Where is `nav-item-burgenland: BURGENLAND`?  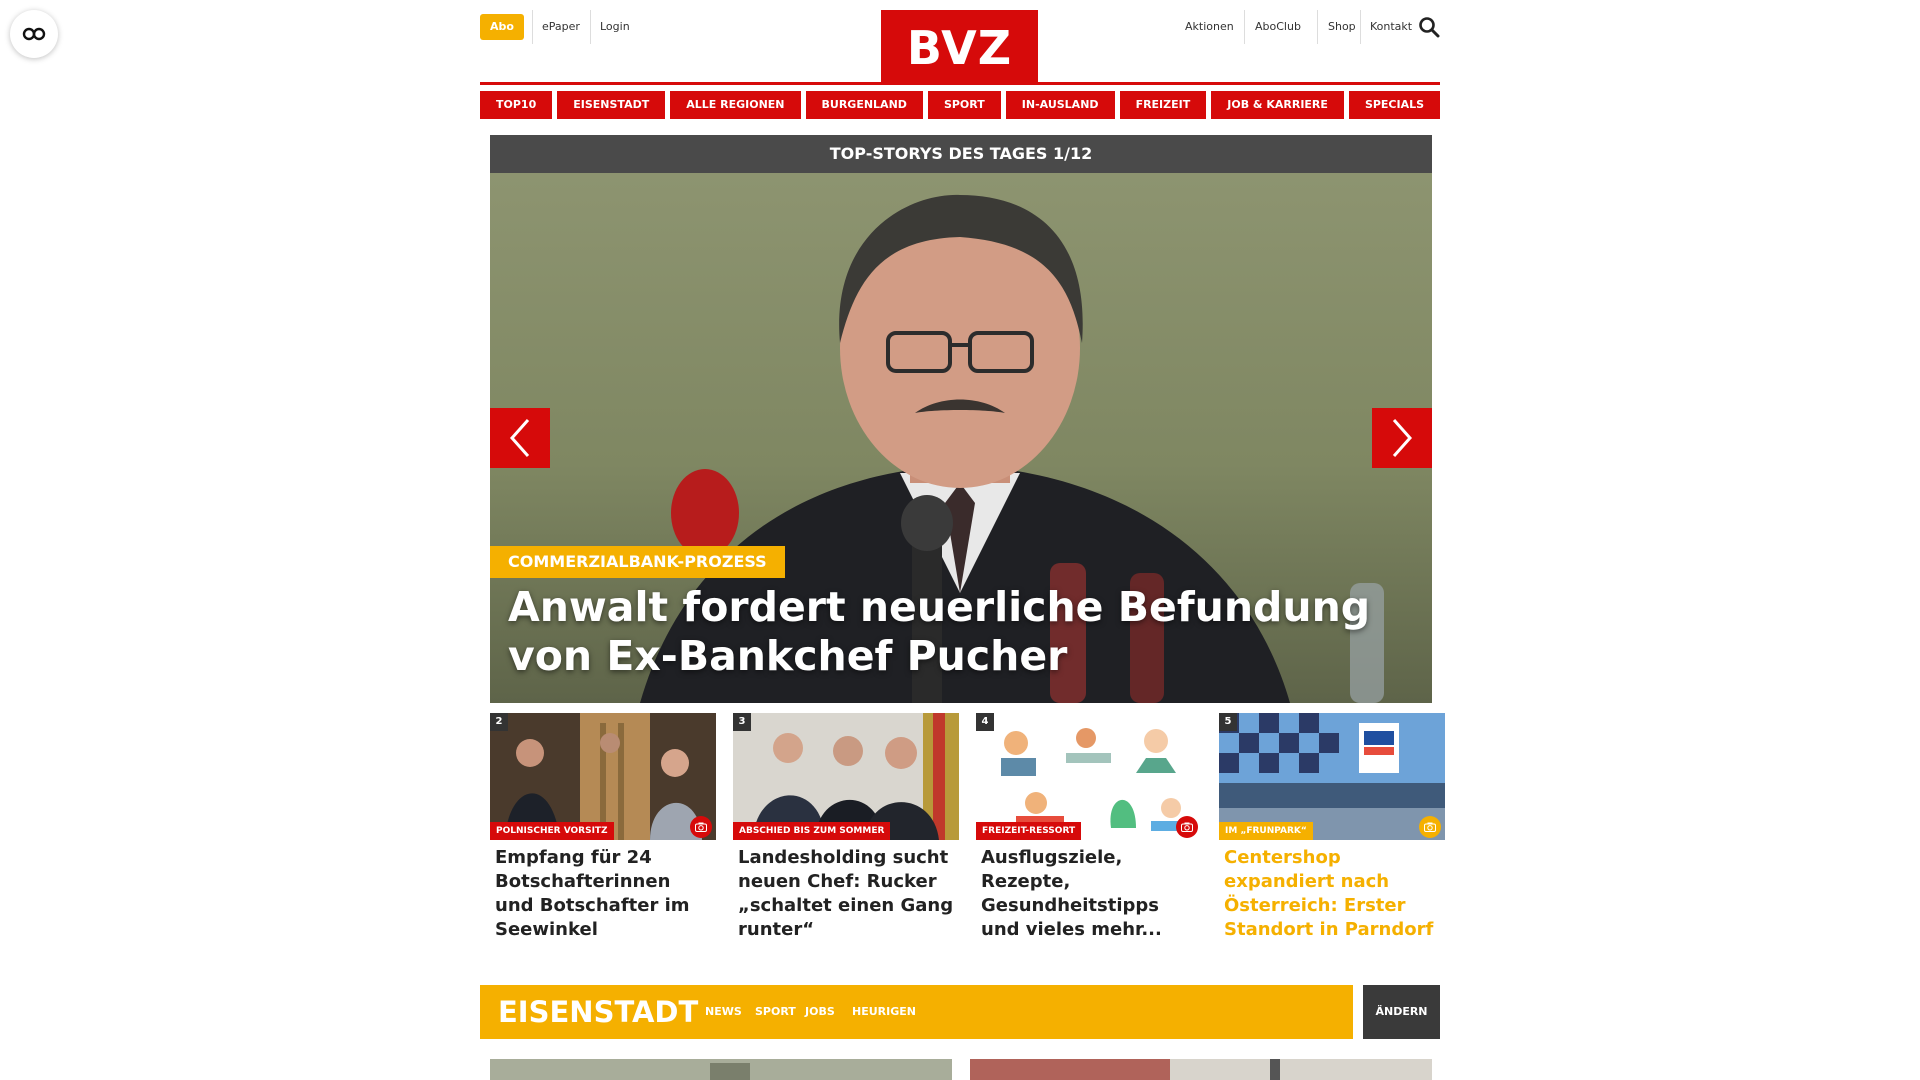
nav-item-burgenland: BURGENLAND is located at coordinates (864, 105).